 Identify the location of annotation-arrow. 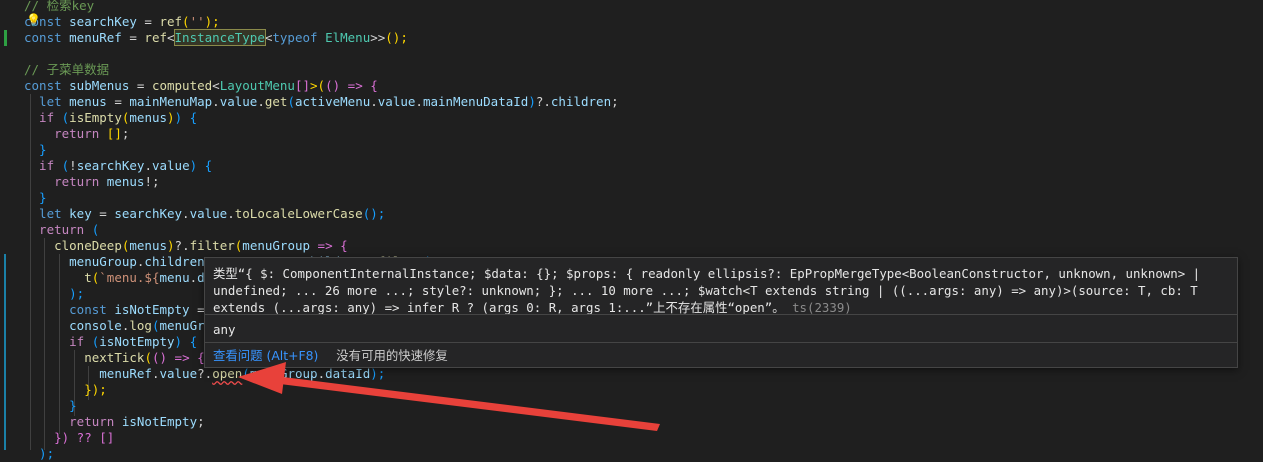
(449, 396).